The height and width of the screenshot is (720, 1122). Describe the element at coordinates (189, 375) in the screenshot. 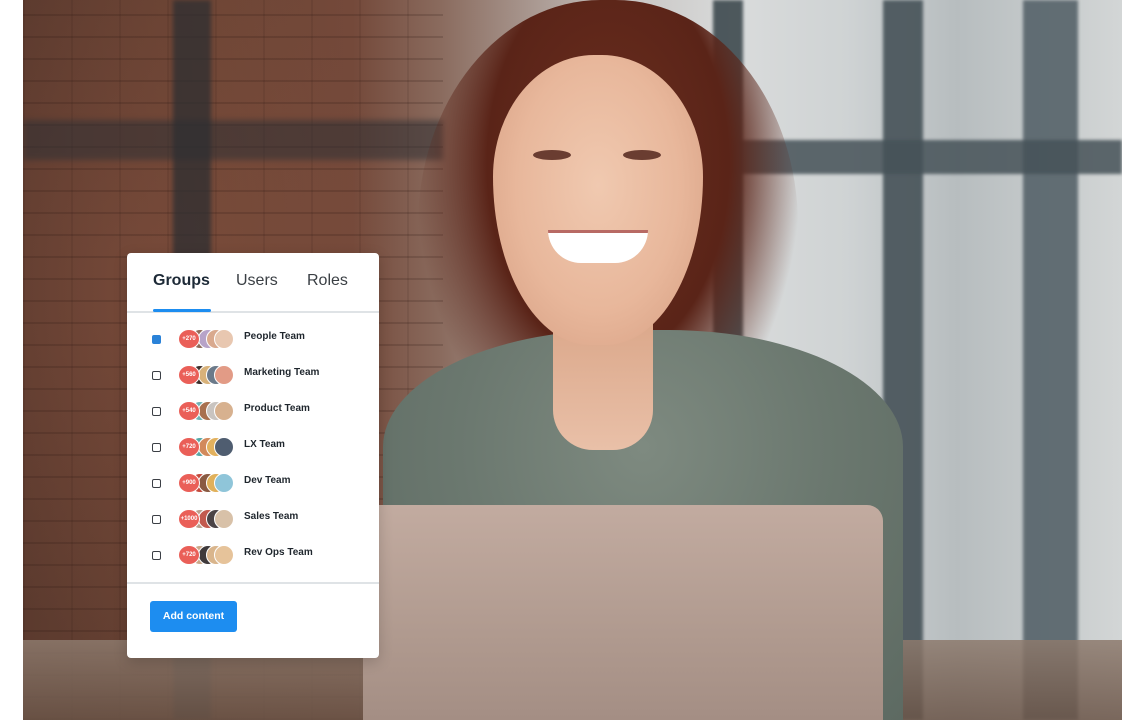

I see `member-count-badge: +560` at that location.